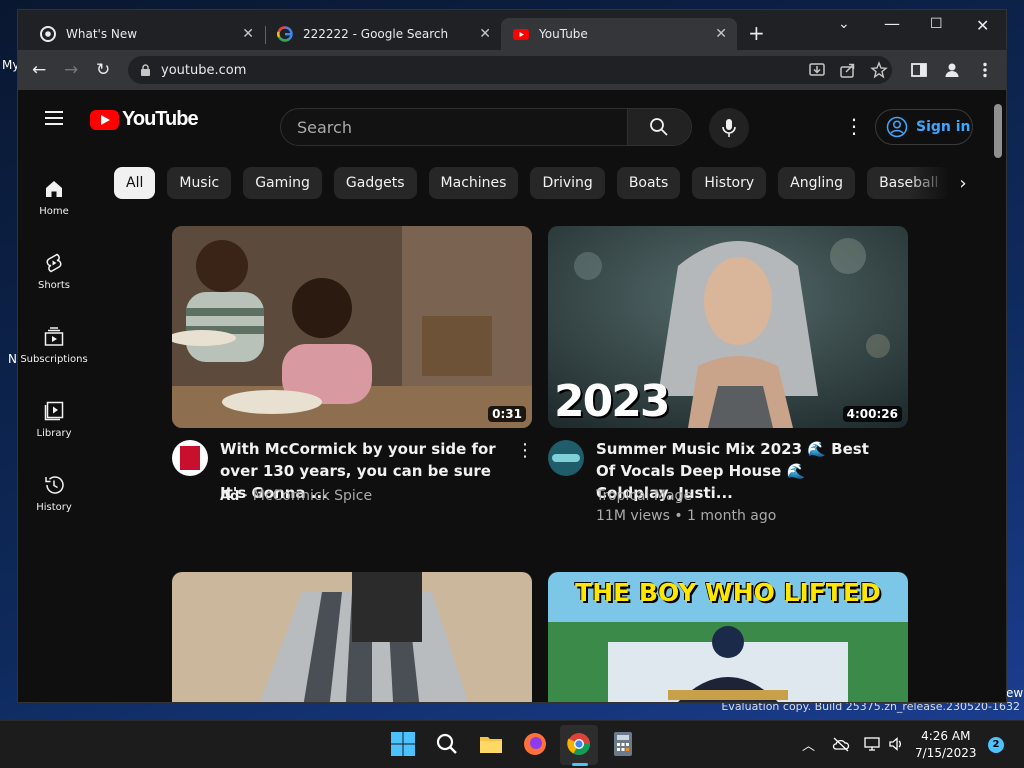 The image size is (1024, 768). What do you see at coordinates (648, 183) in the screenshot?
I see `chip-boats: Boats` at bounding box center [648, 183].